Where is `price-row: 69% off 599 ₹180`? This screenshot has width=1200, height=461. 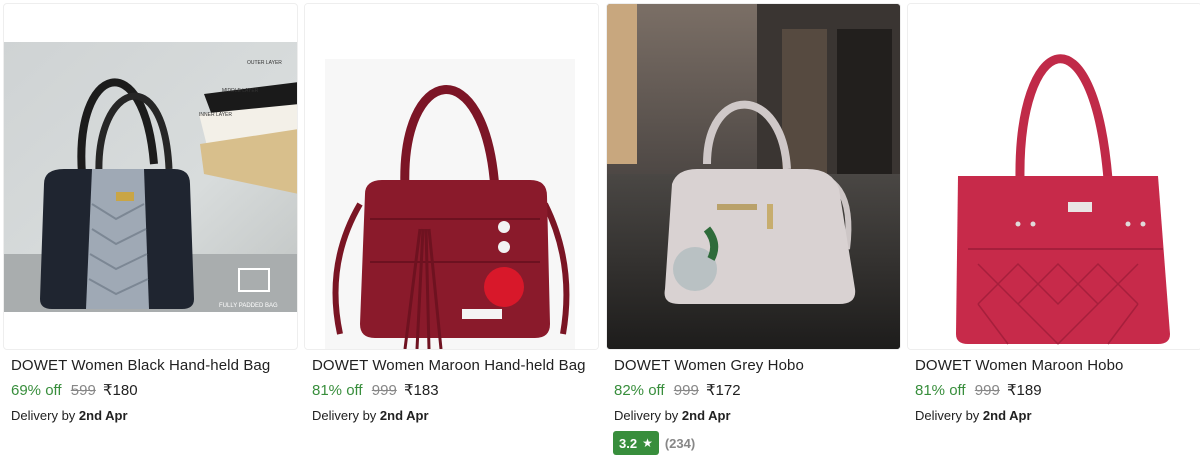
price-row: 69% off 599 ₹180 is located at coordinates (74, 390).